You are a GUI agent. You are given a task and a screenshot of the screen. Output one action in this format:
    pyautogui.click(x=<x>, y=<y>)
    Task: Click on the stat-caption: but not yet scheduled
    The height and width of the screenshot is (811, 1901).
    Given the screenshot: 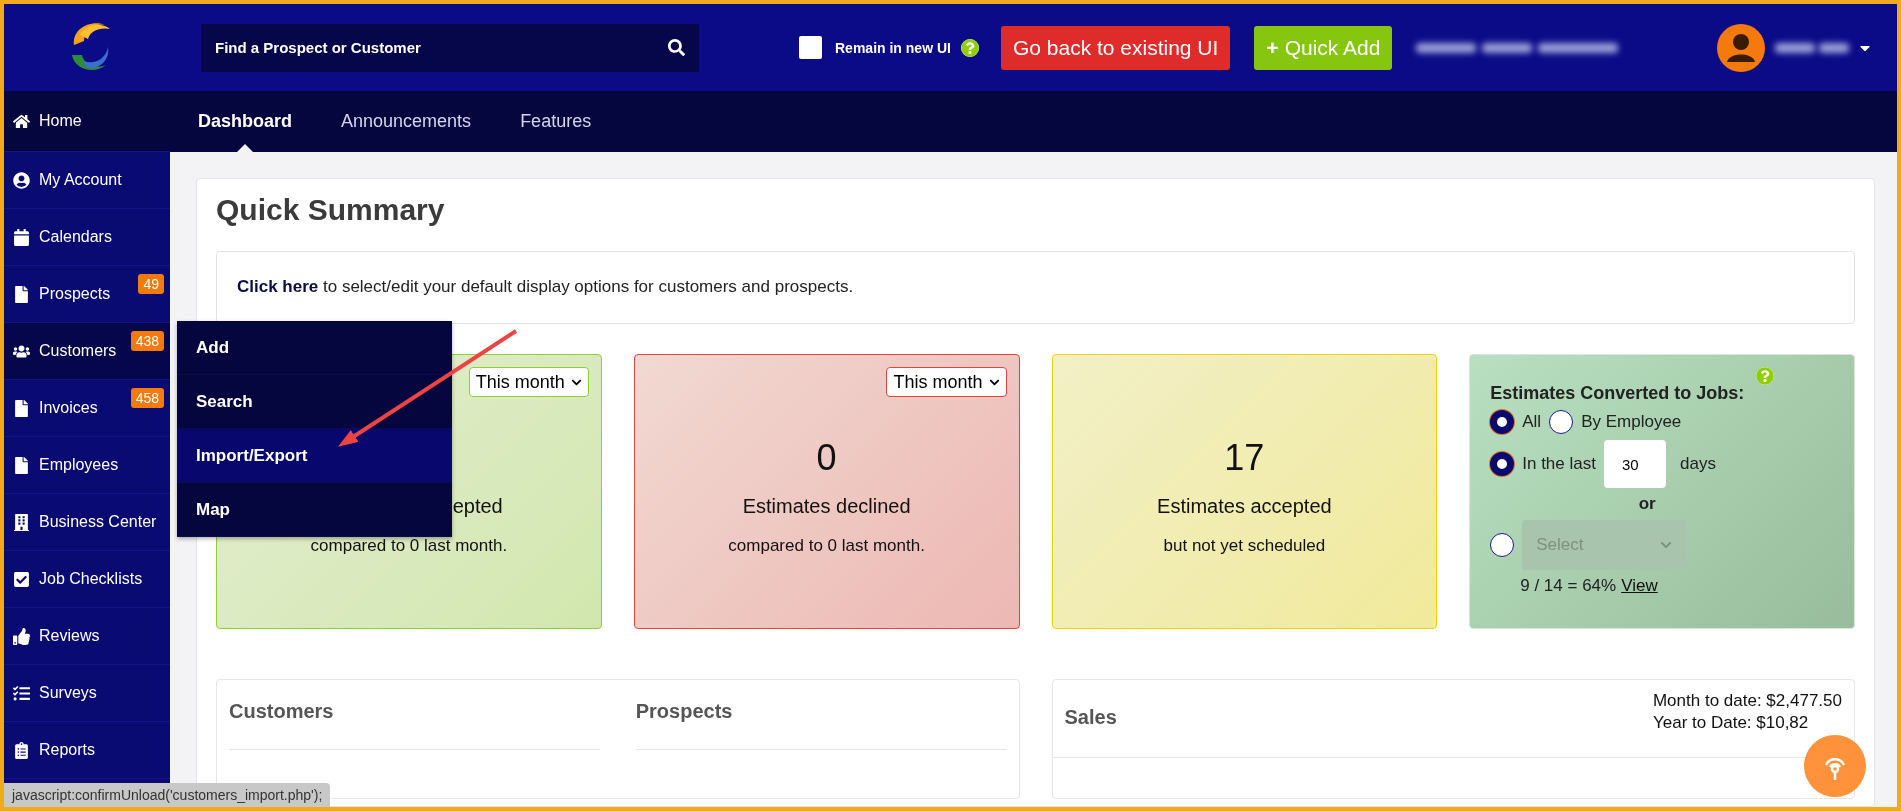 What is the action you would take?
    pyautogui.click(x=1244, y=546)
    